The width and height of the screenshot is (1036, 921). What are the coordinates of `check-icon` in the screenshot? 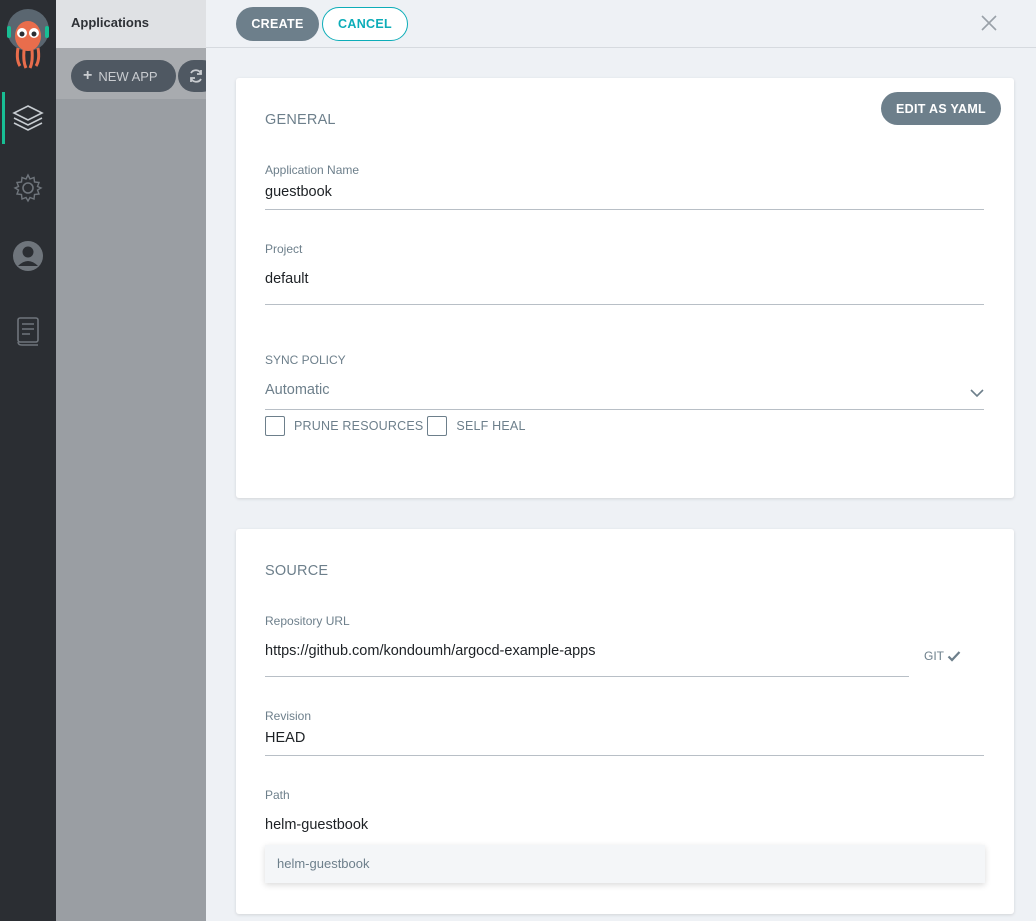 It's located at (954, 656).